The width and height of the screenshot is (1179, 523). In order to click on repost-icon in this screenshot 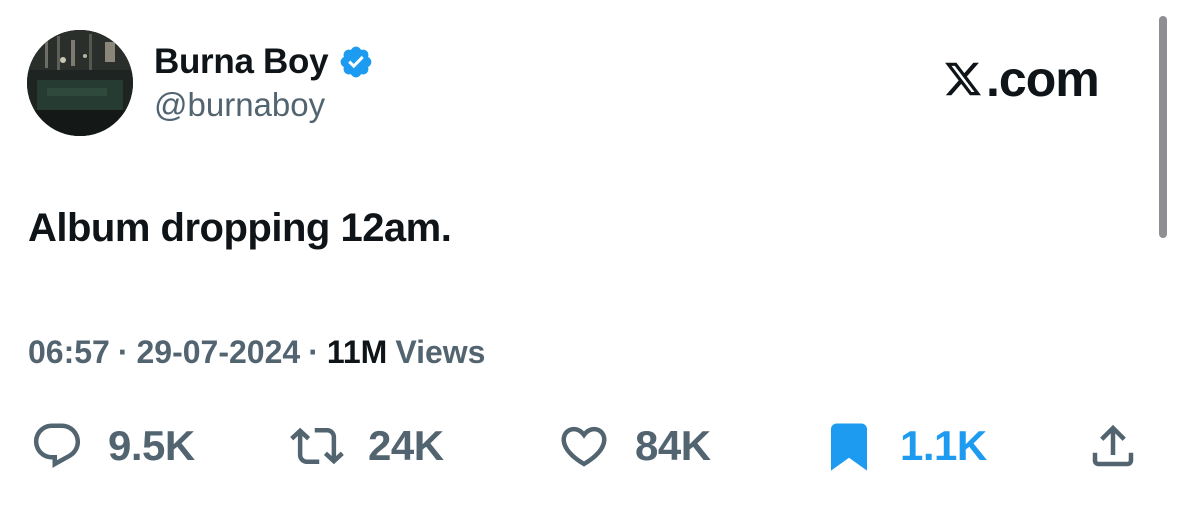, I will do `click(317, 446)`.